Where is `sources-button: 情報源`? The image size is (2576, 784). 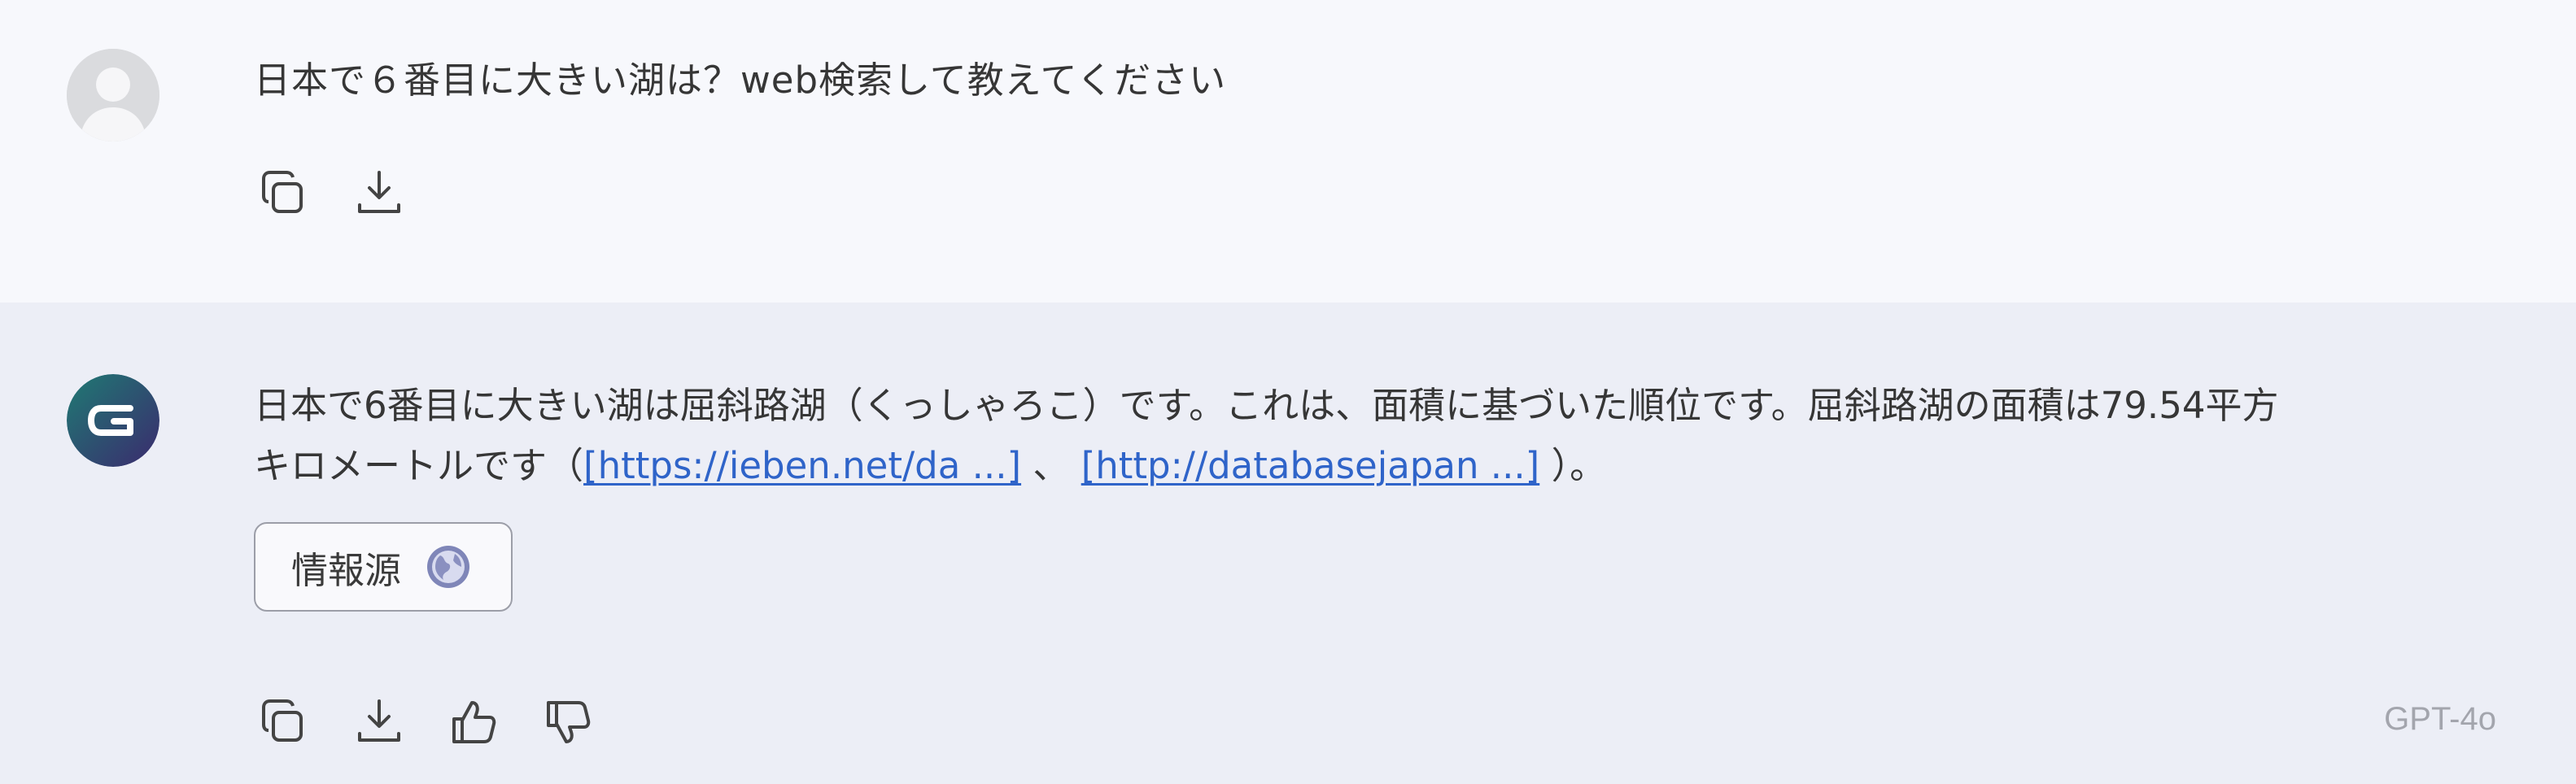 sources-button: 情報源 is located at coordinates (383, 567).